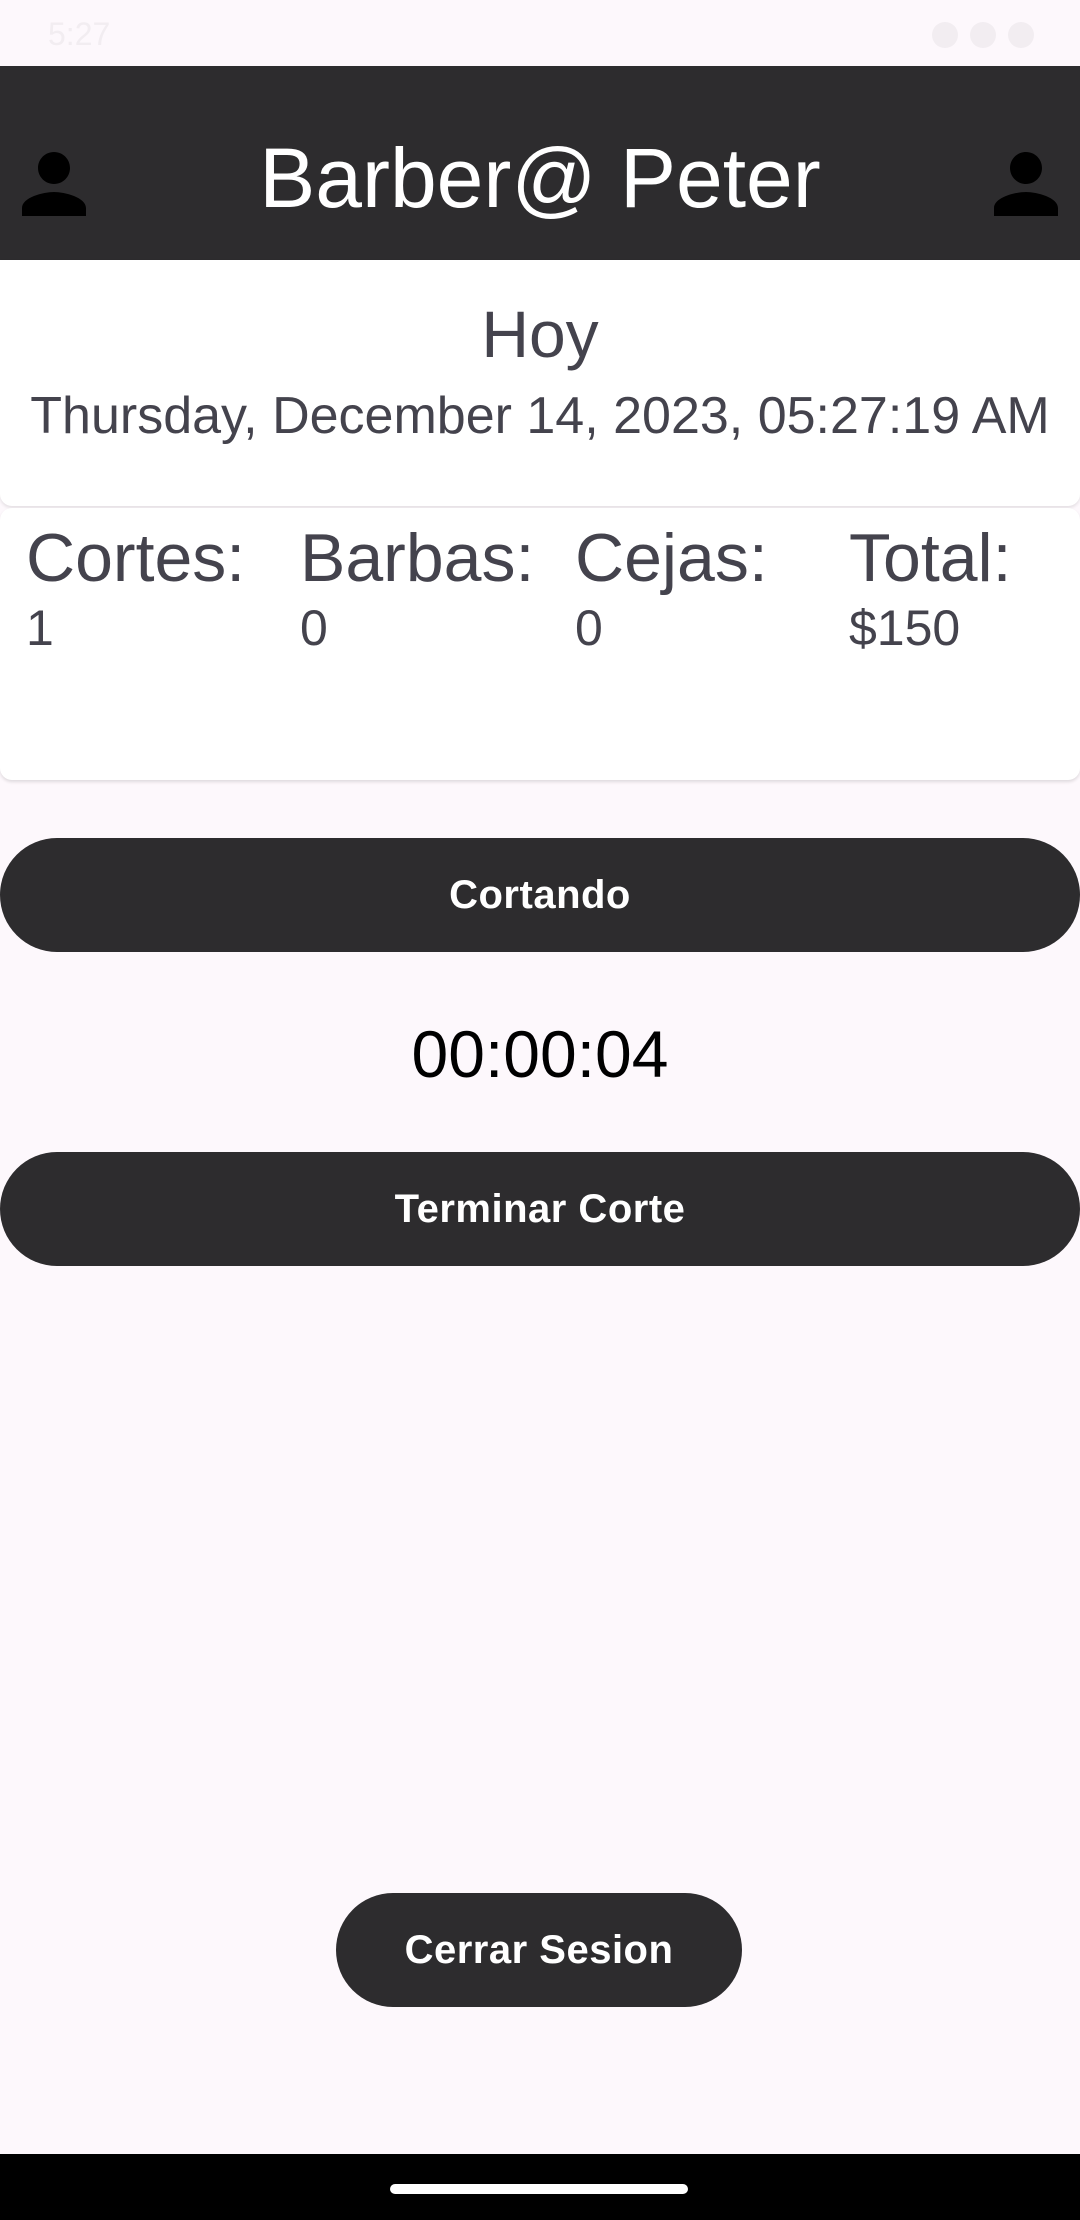 The height and width of the screenshot is (2220, 1080). I want to click on stat-total: Total: $150, so click(964, 588).